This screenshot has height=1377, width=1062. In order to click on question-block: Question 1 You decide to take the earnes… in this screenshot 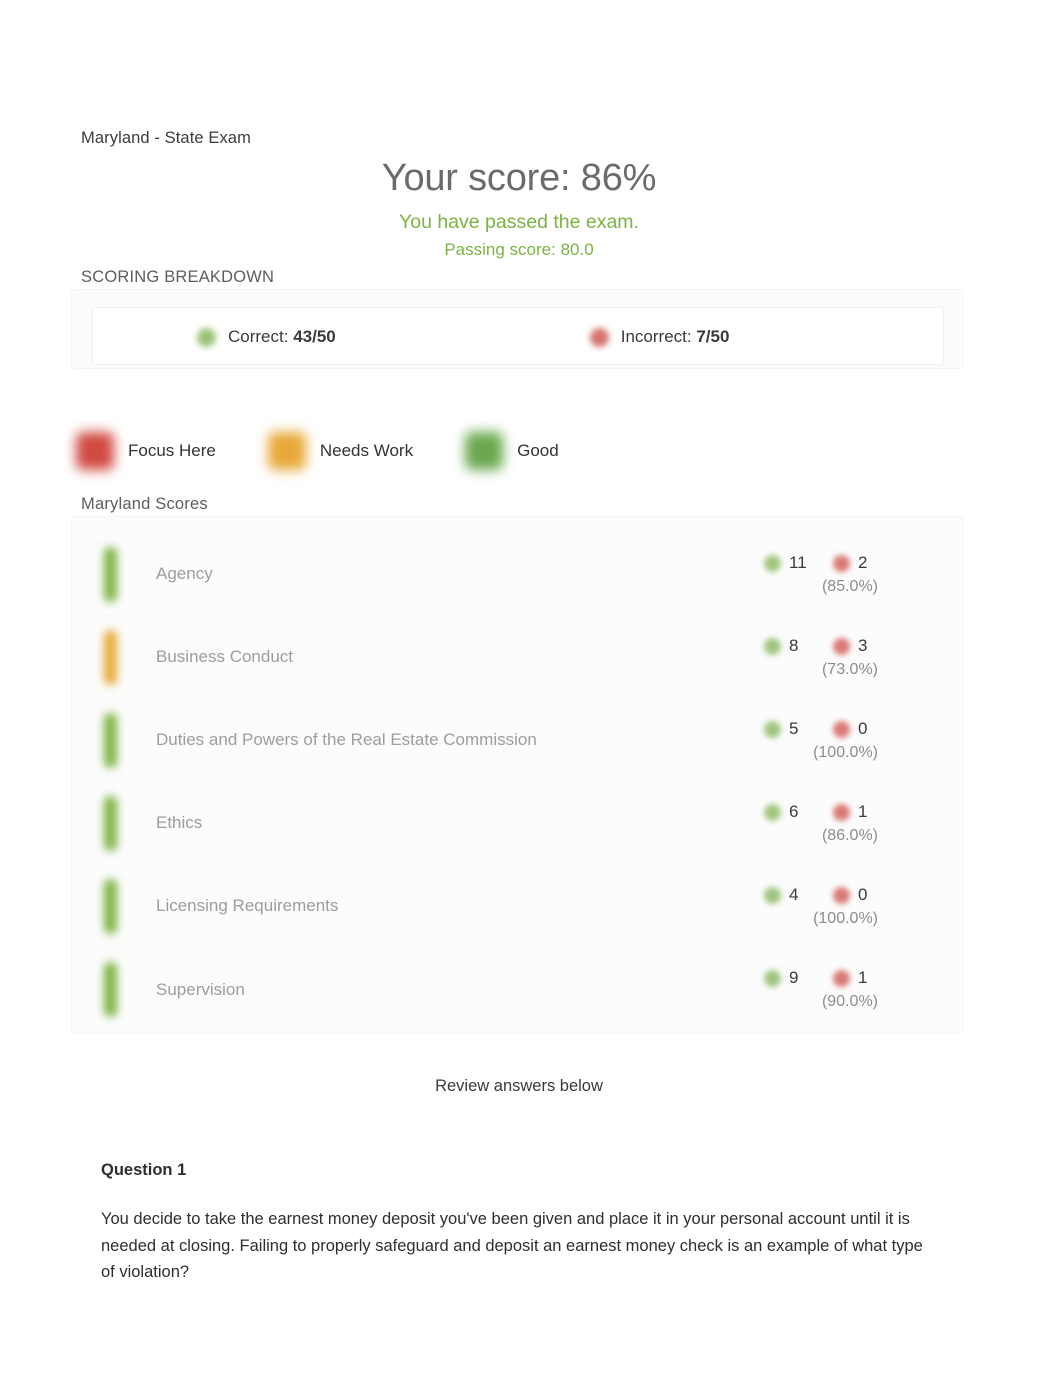, I will do `click(516, 1223)`.